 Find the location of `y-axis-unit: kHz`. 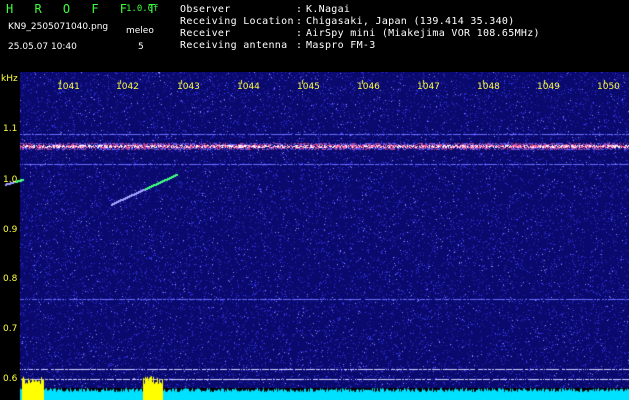

y-axis-unit: kHz is located at coordinates (9, 79).